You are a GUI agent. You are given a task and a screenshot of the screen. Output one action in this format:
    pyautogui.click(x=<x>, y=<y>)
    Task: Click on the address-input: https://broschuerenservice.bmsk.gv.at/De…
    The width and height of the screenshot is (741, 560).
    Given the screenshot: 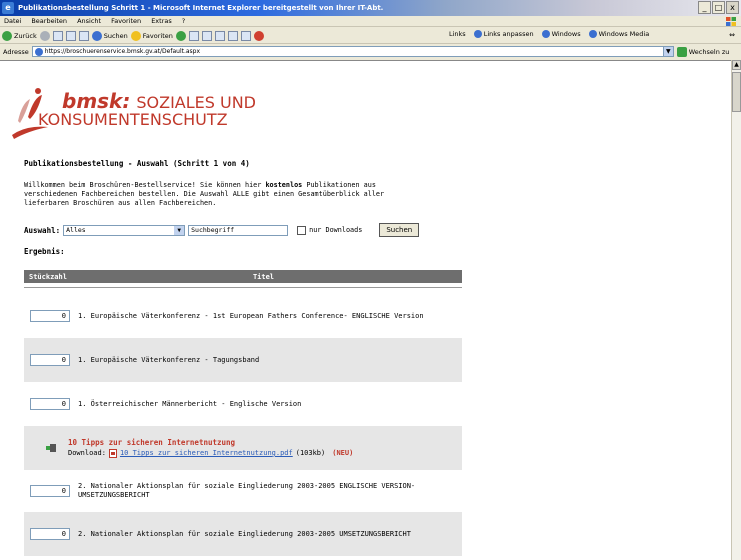 What is the action you would take?
    pyautogui.click(x=352, y=51)
    